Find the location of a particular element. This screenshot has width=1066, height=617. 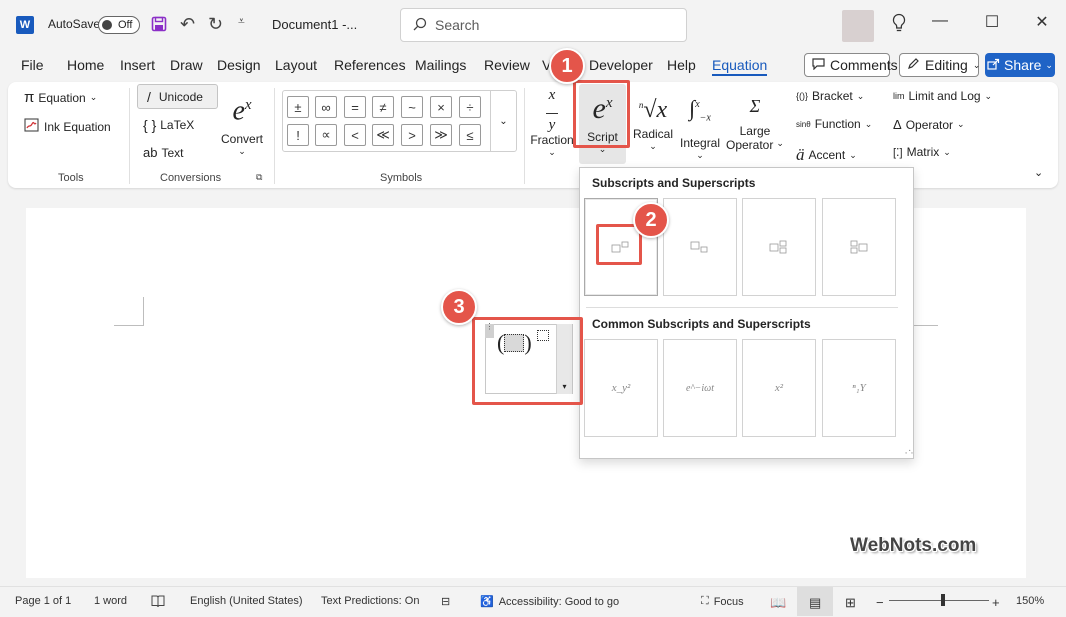

print-layout-icon: ▤ is located at coordinates (815, 603).